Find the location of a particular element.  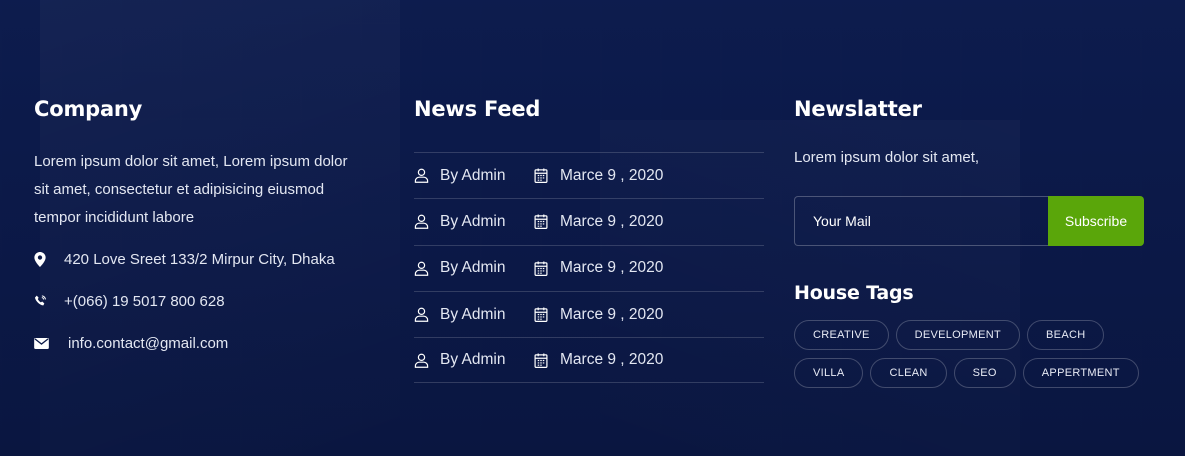

email-text: info.contact@gmail.com is located at coordinates (148, 343).